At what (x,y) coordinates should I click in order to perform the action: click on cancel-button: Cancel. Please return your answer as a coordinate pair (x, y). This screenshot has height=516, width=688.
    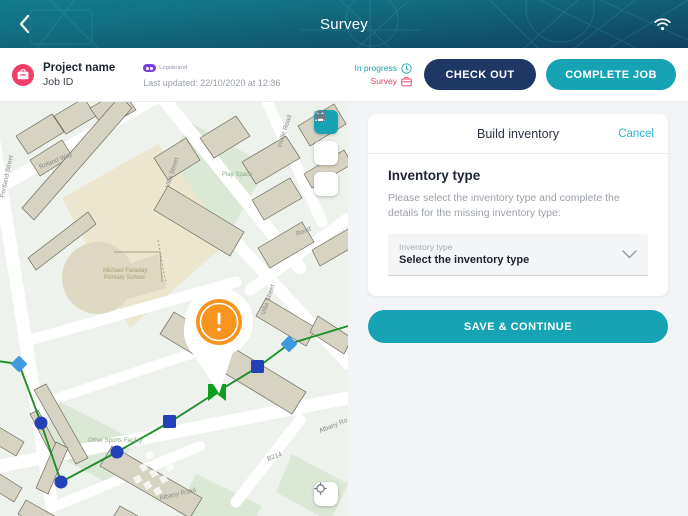
    Looking at the image, I should click on (636, 134).